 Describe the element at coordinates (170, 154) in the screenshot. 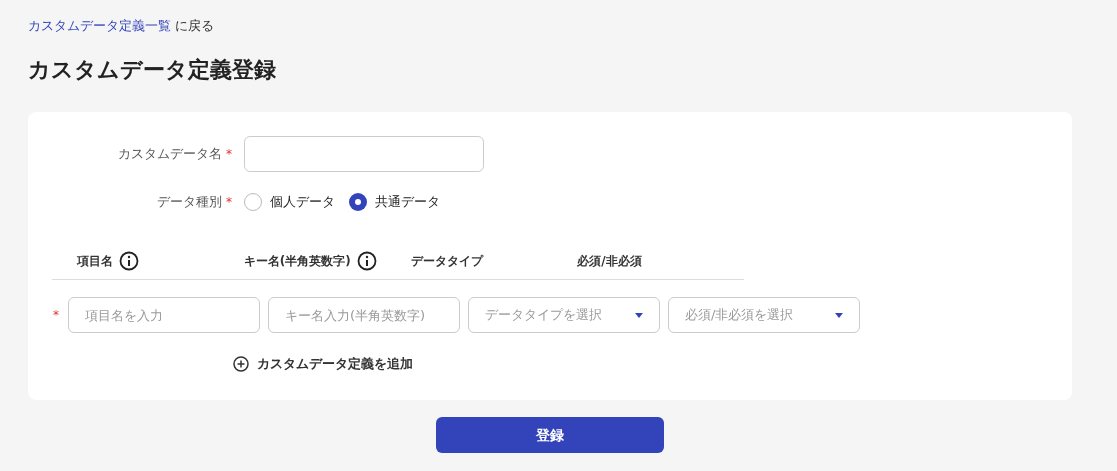

I see `field-label: カスタムデータ名` at that location.